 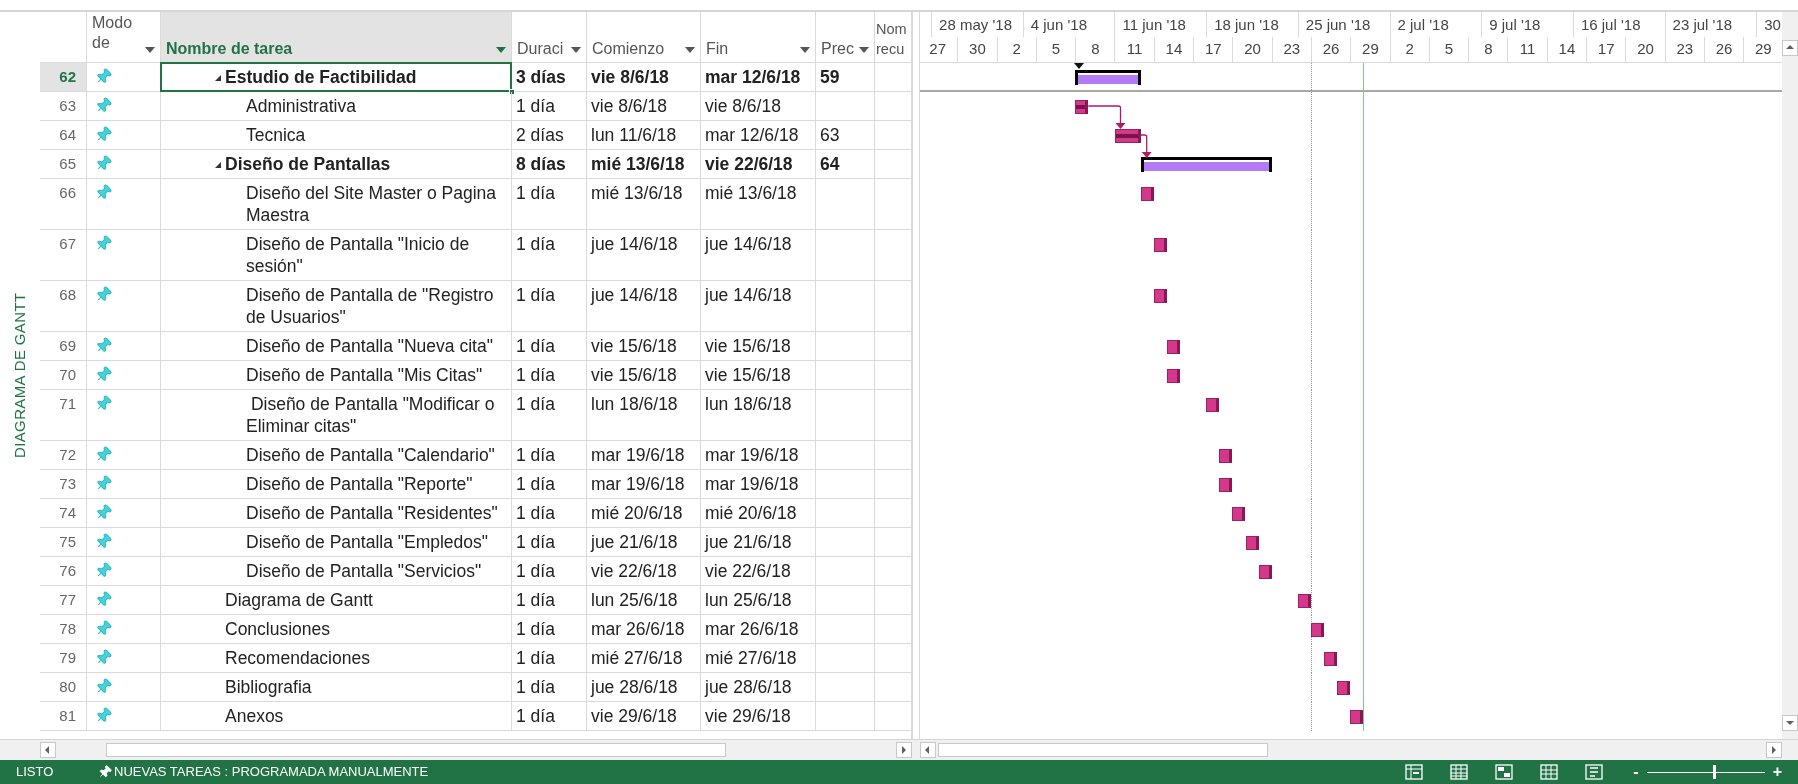 What do you see at coordinates (1566, 49) in the screenshot?
I see `day-label: 14` at bounding box center [1566, 49].